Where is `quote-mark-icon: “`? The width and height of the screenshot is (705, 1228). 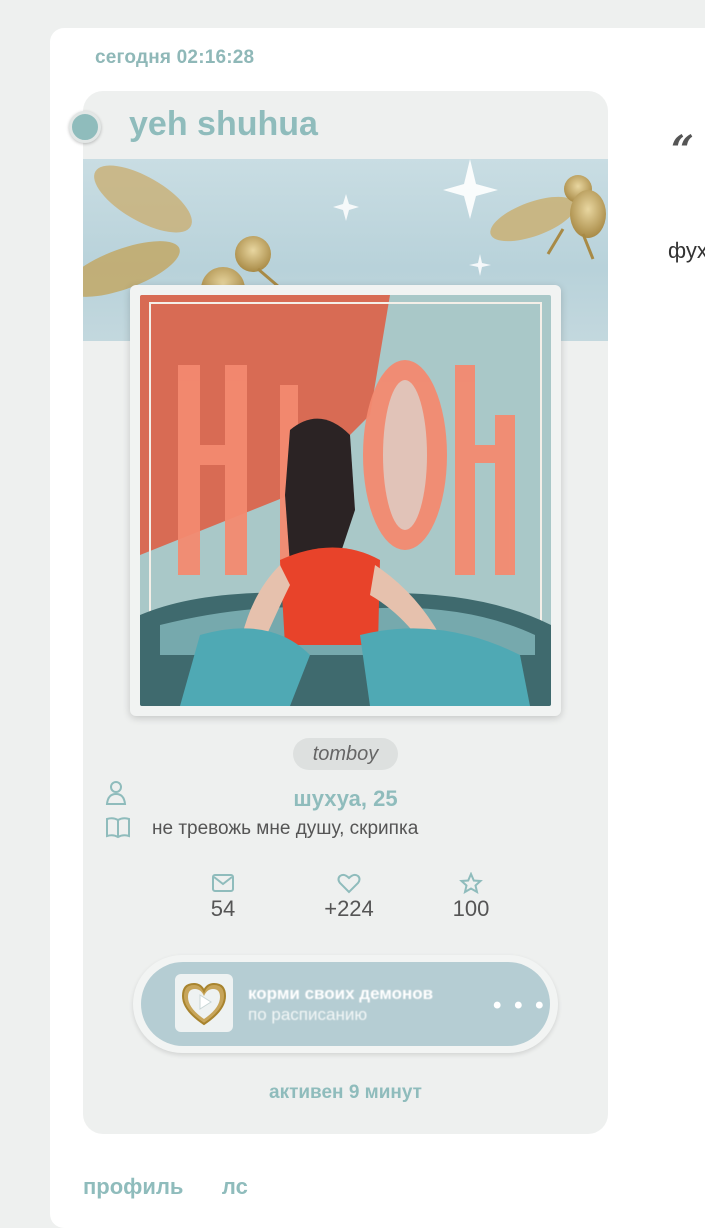
quote-mark-icon: “ is located at coordinates (683, 150).